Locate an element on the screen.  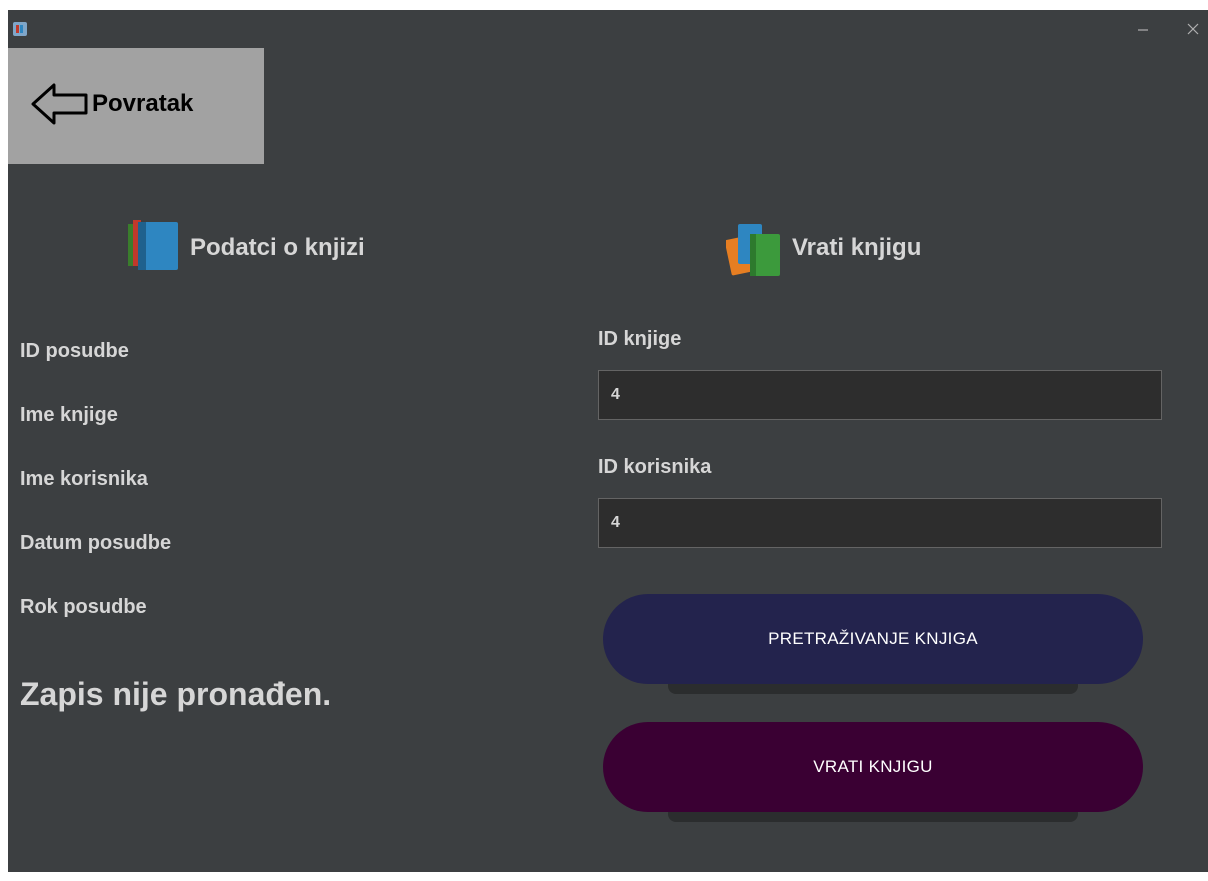
label-due-date: Rok posudbe is located at coordinates (83, 607).